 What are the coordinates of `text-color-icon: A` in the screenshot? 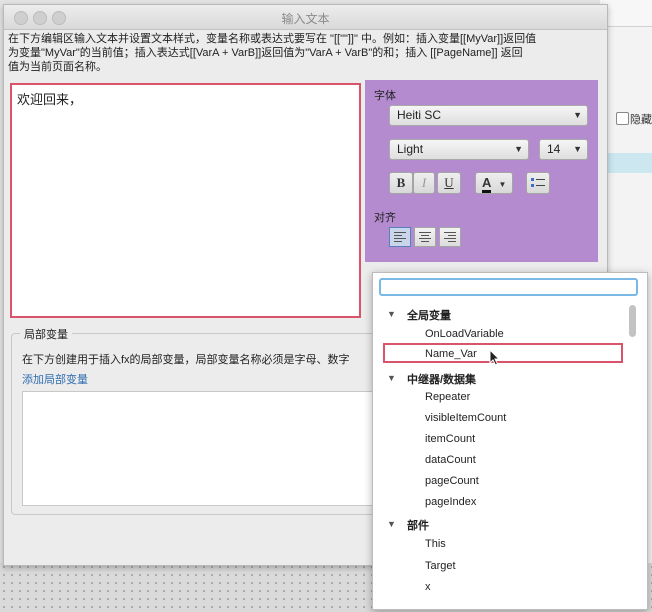 It's located at (486, 184).